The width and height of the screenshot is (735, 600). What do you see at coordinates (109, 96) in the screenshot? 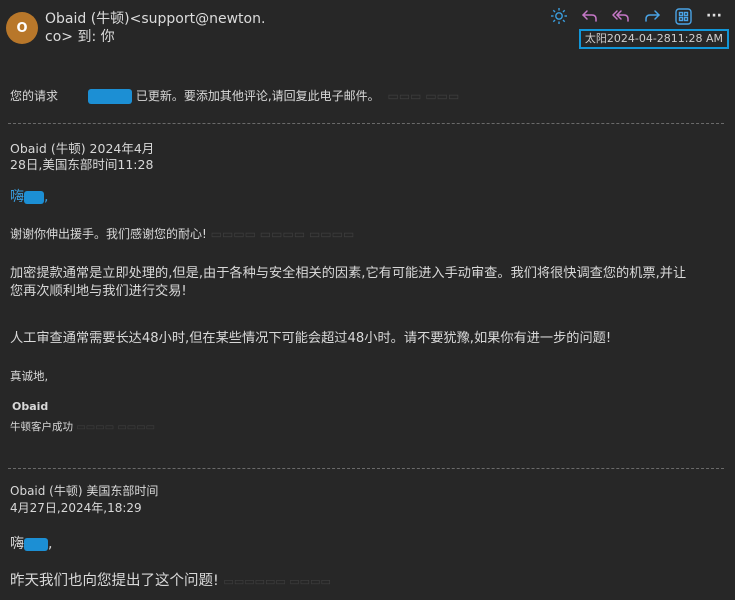
I see `redacted-request-id` at bounding box center [109, 96].